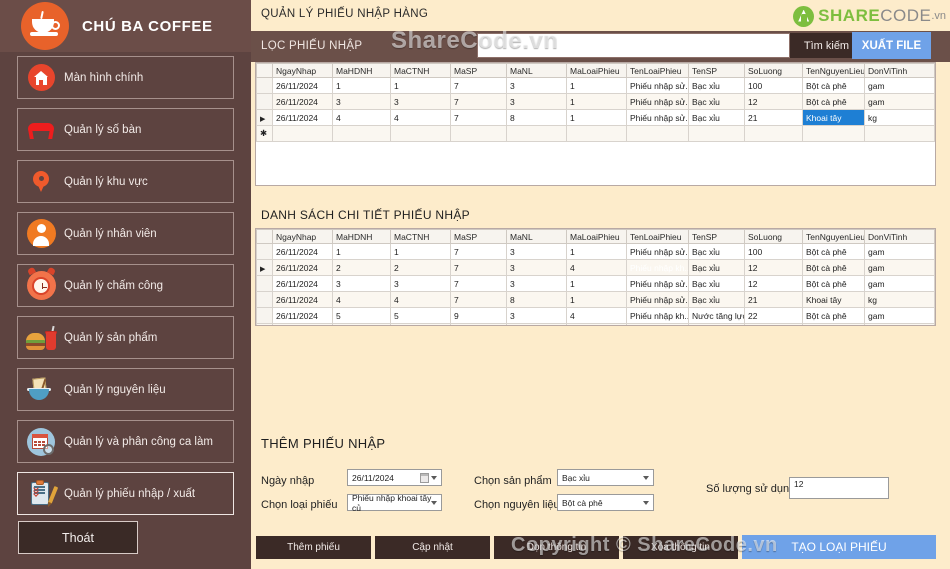 This screenshot has width=950, height=569. What do you see at coordinates (264, 283) in the screenshot?
I see `row-selector-cell` at bounding box center [264, 283].